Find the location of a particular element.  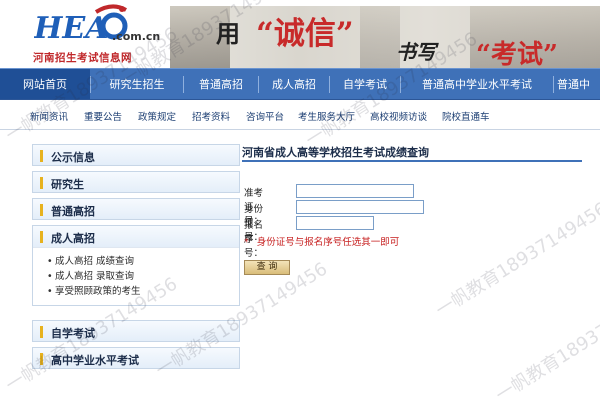

sidebar-link-label: 成人高招 录取查询 is located at coordinates (95, 276).